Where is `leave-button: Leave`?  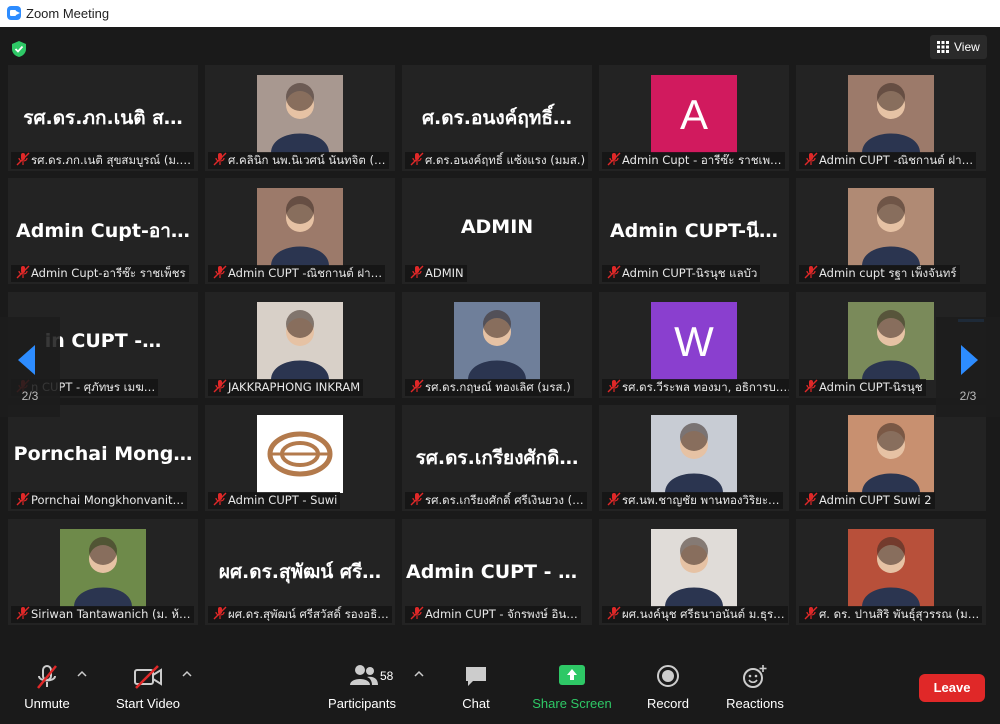 leave-button: Leave is located at coordinates (952, 688).